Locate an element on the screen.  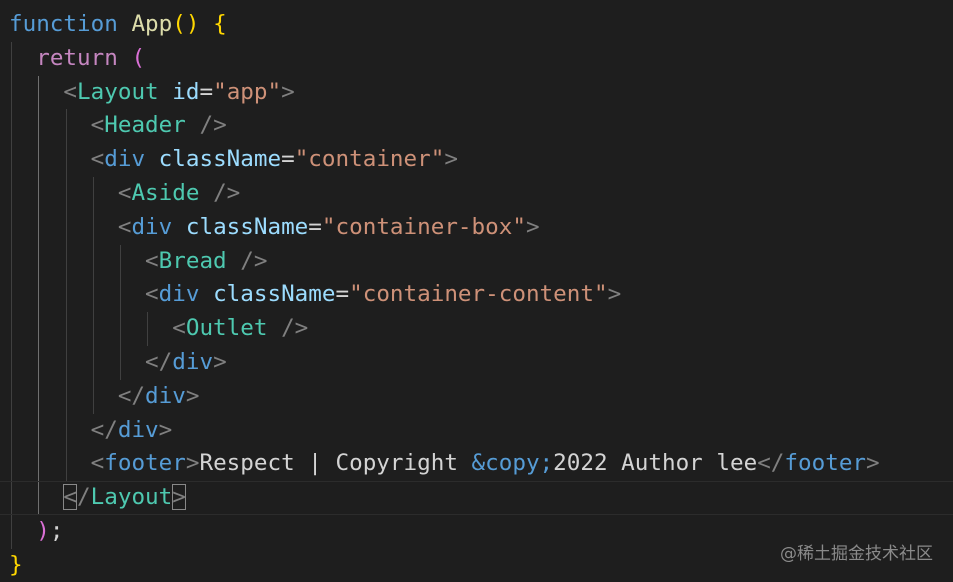
code-line-text: <div className="container-box"> is located at coordinates (274, 228).